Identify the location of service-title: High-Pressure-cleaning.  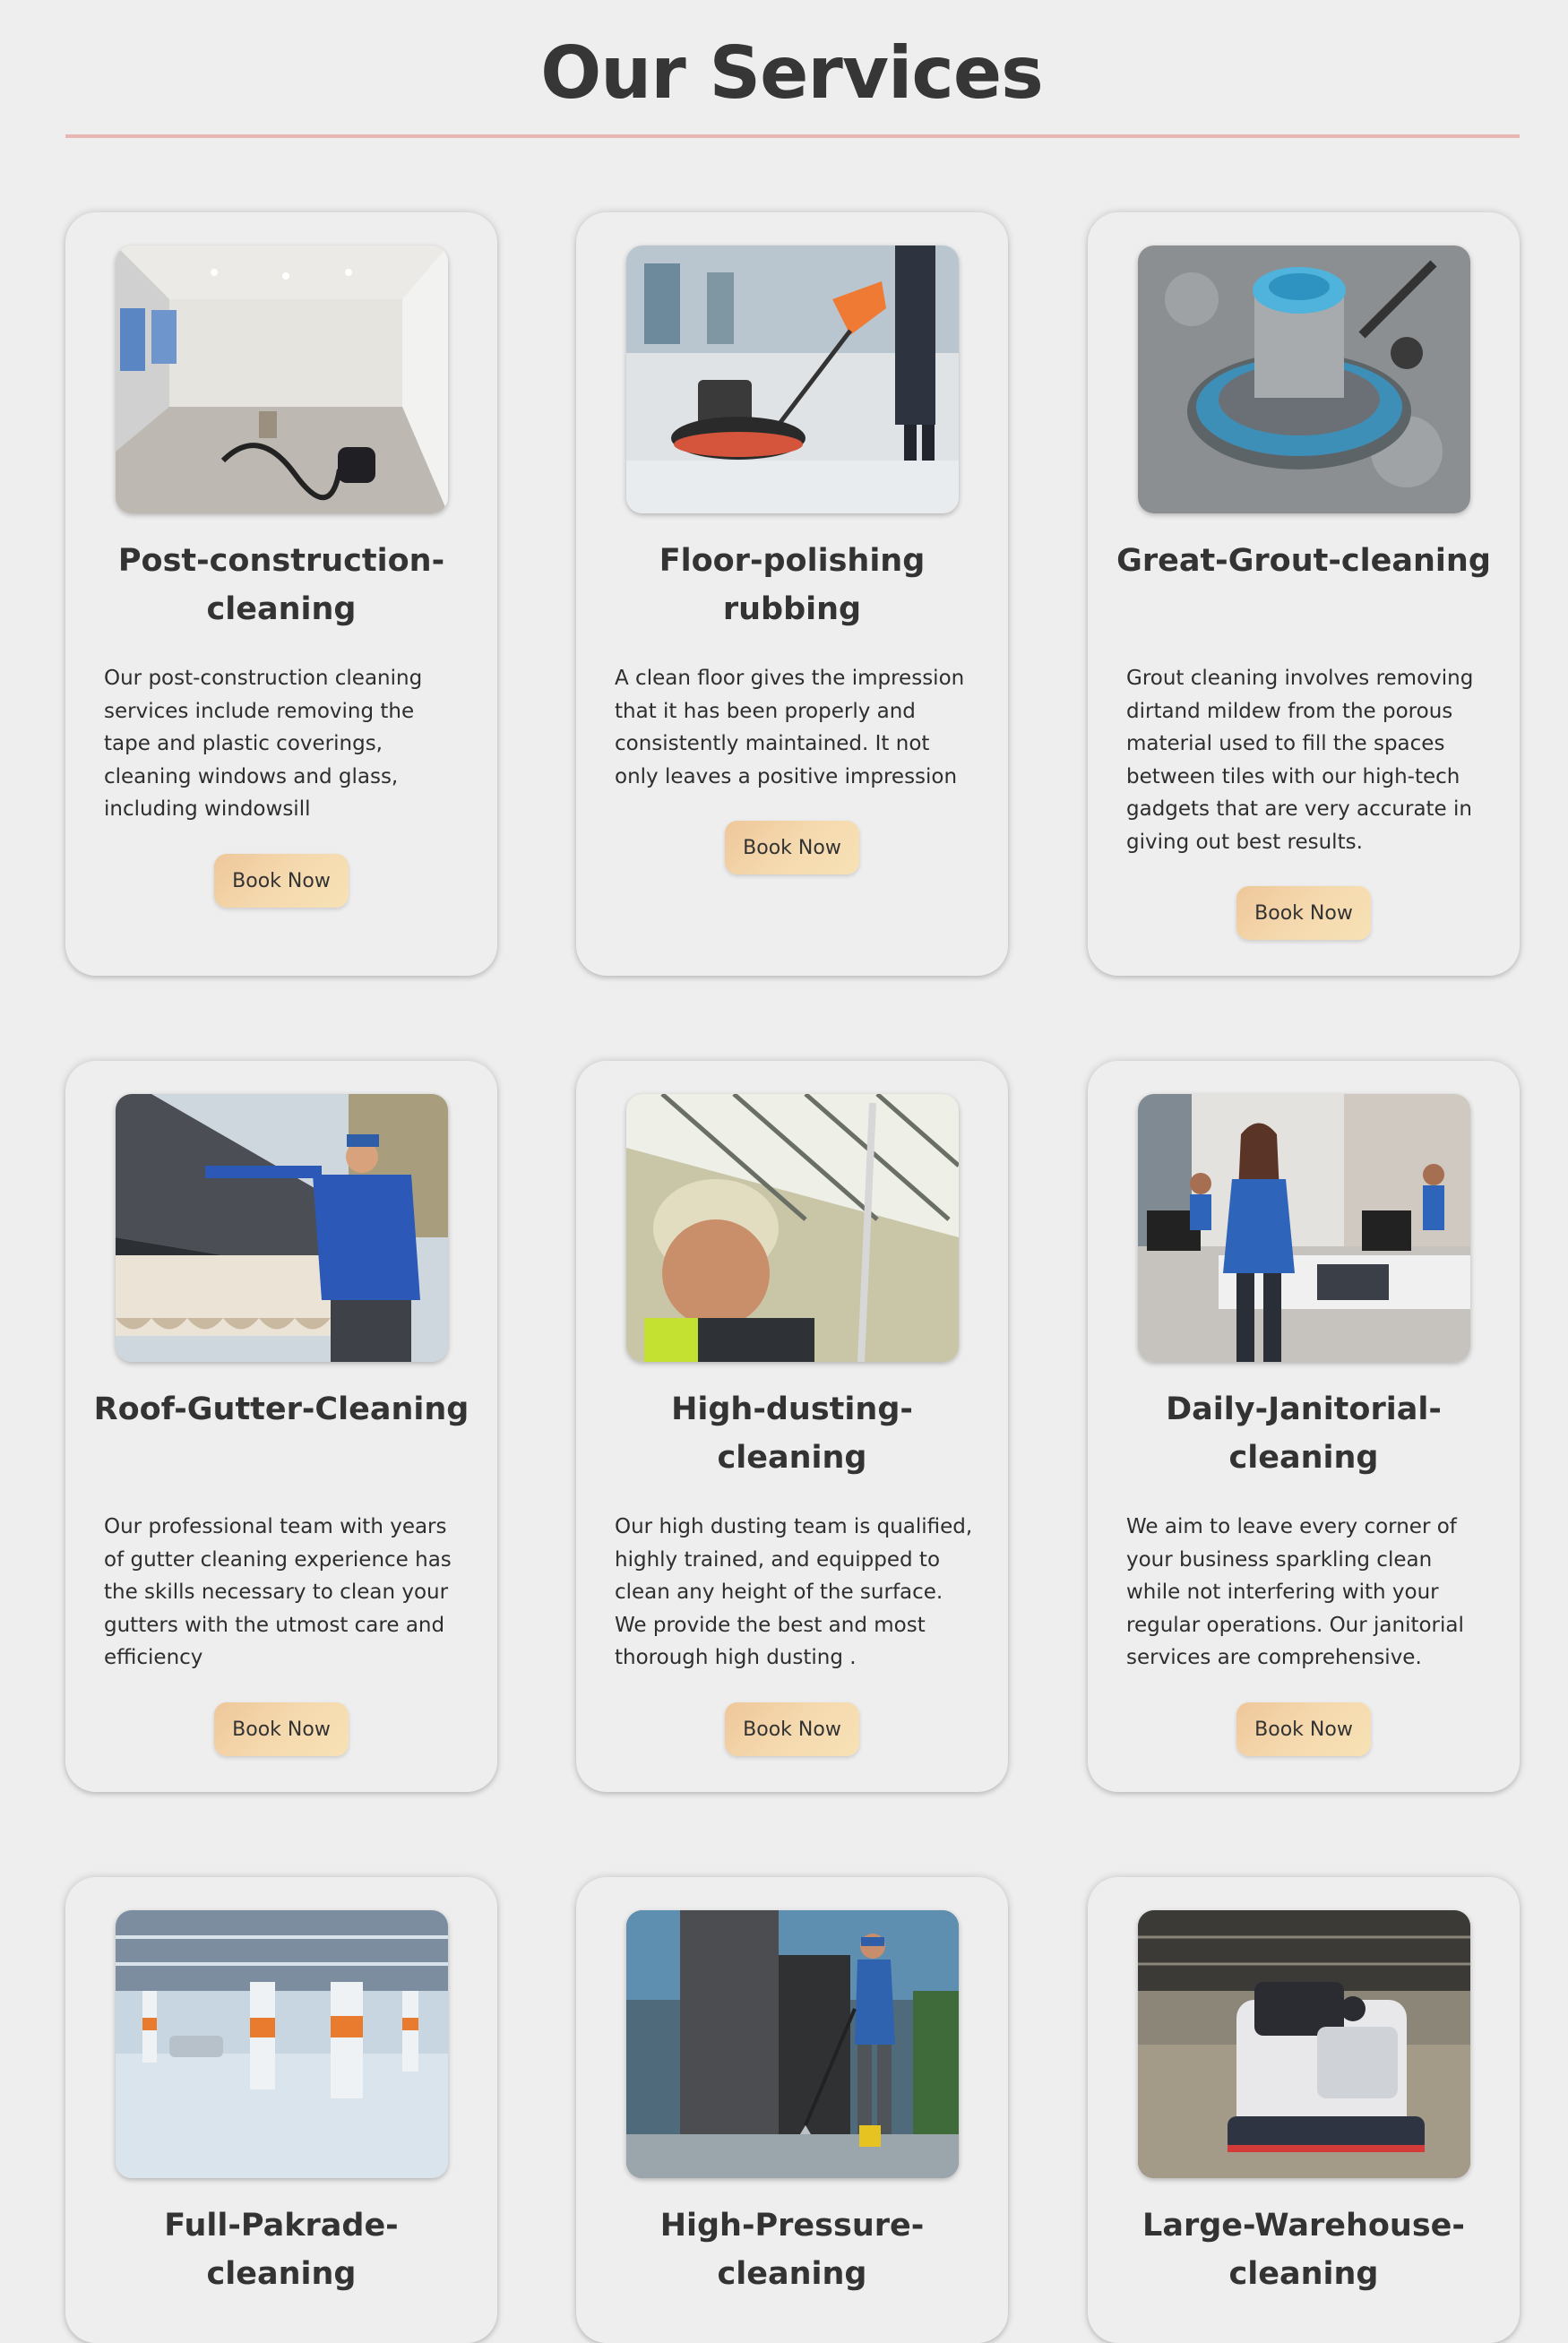
(792, 2250).